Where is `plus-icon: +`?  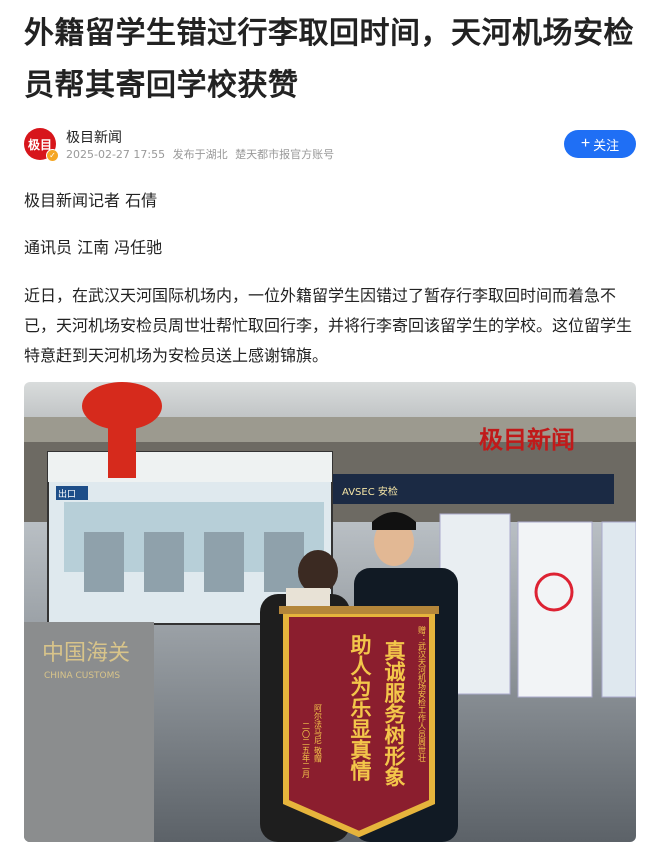 plus-icon: + is located at coordinates (585, 143).